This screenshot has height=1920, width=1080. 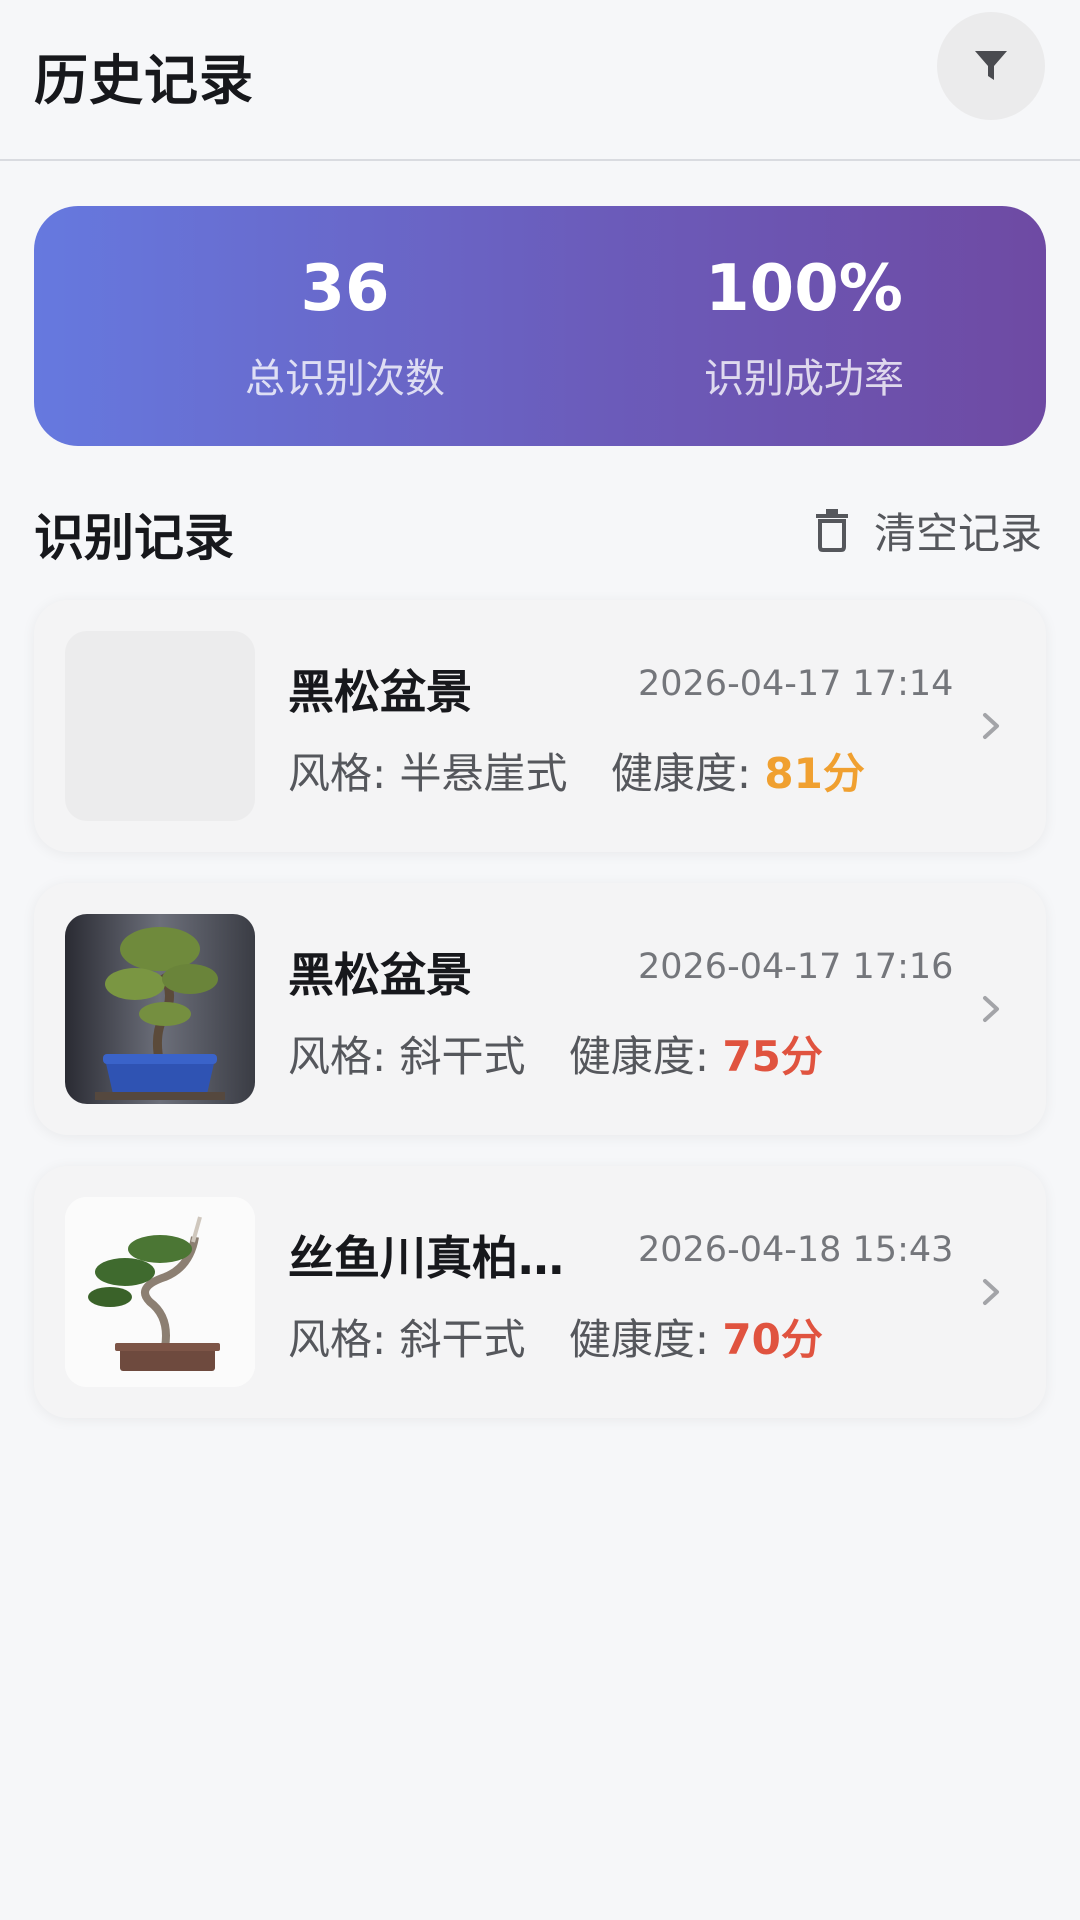 What do you see at coordinates (804, 379) in the screenshot?
I see `success-rate-label: 识别成功率` at bounding box center [804, 379].